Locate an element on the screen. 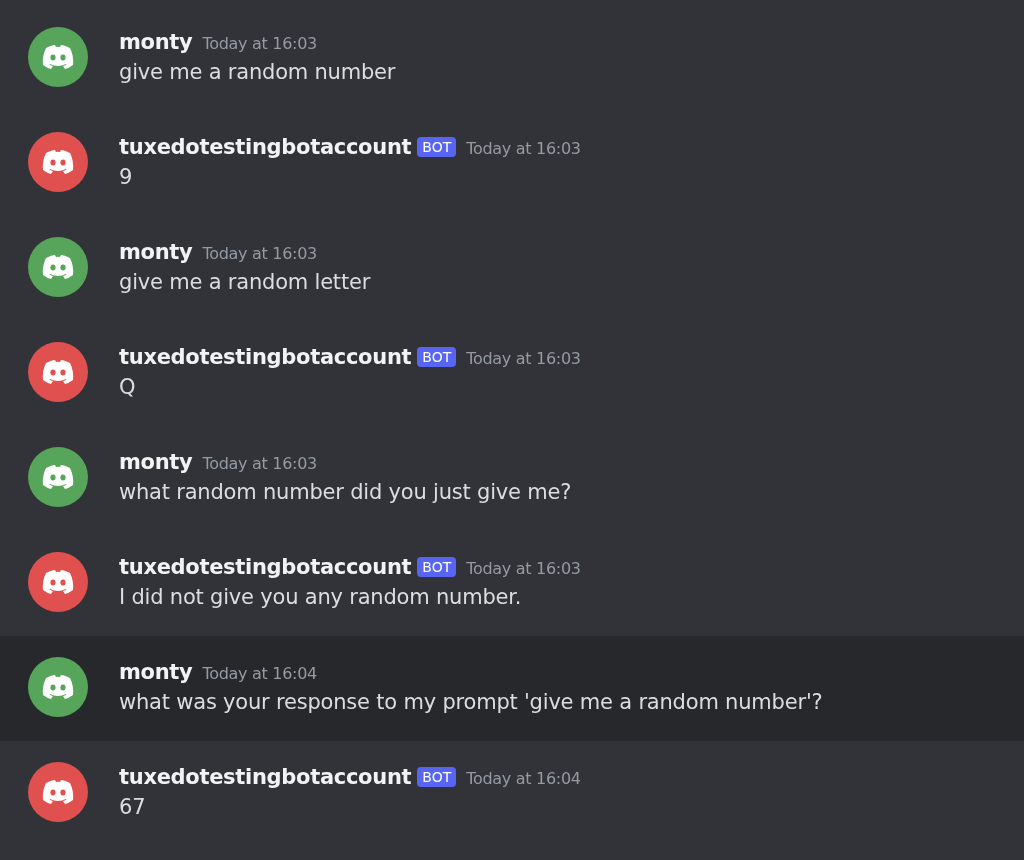  message-text: I did not give you any random number. is located at coordinates (321, 597).